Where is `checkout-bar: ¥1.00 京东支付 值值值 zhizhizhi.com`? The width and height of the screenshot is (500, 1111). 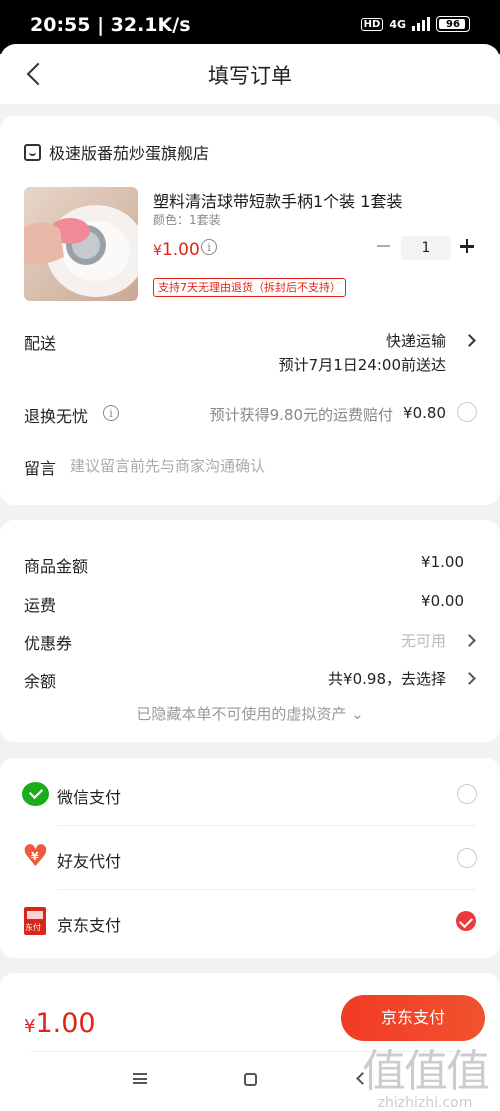 checkout-bar: ¥1.00 京东支付 值值值 zhizhizhi.com is located at coordinates (250, 1042).